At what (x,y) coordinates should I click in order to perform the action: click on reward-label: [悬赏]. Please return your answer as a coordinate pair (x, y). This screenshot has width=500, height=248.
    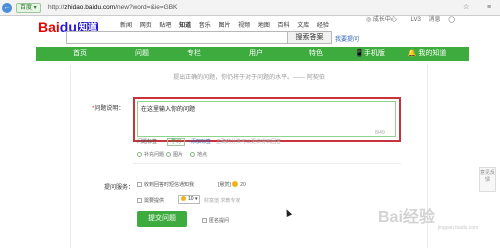
    Looking at the image, I should click on (224, 185).